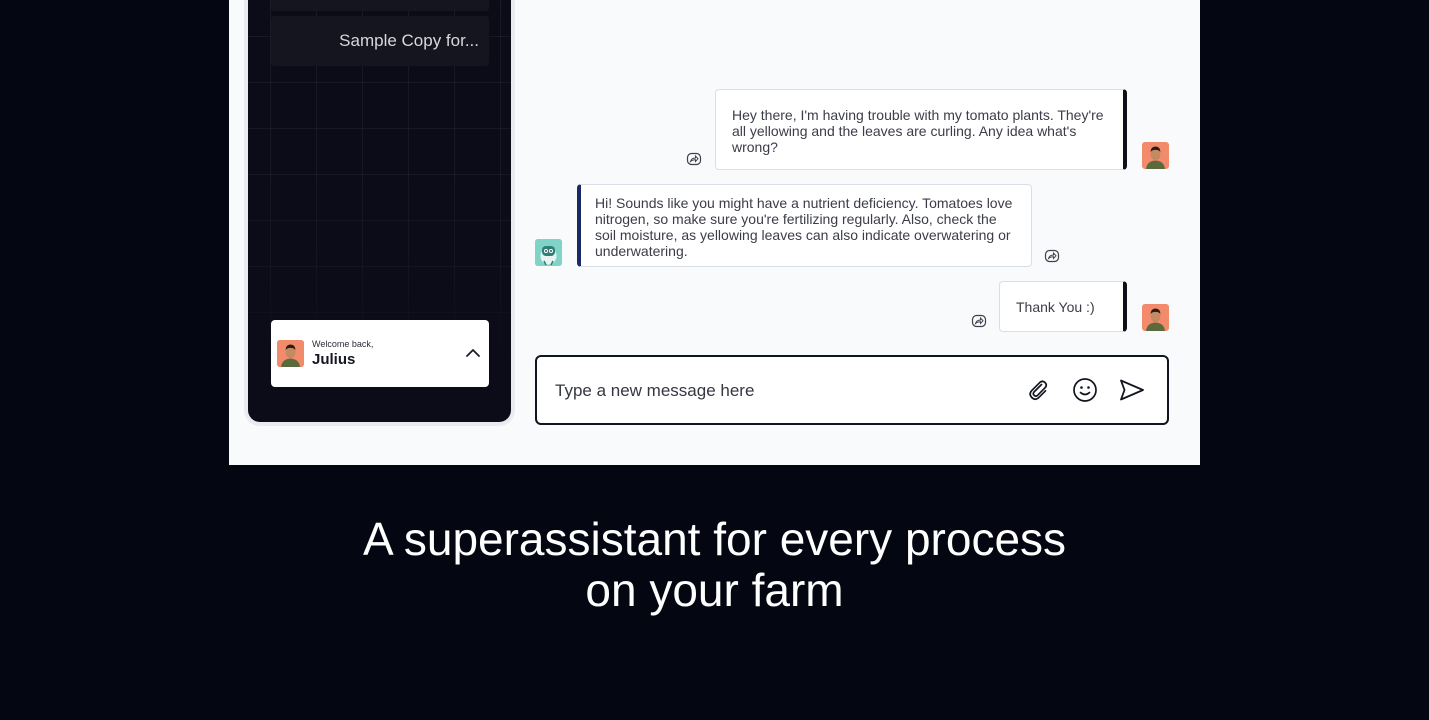  I want to click on smiley-icon, so click(1085, 390).